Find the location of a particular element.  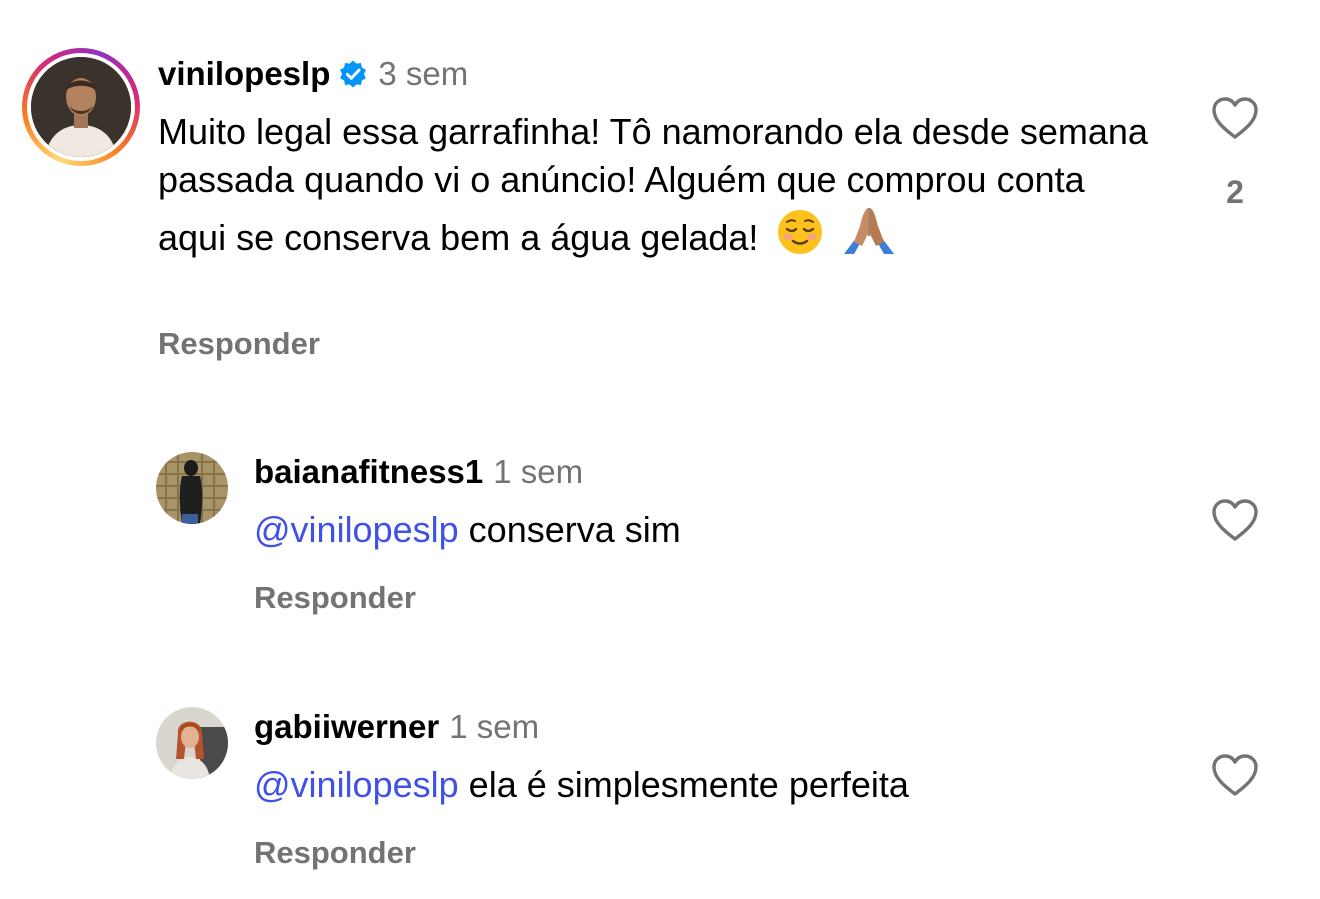

username: gabiiwerner is located at coordinates (346, 727).